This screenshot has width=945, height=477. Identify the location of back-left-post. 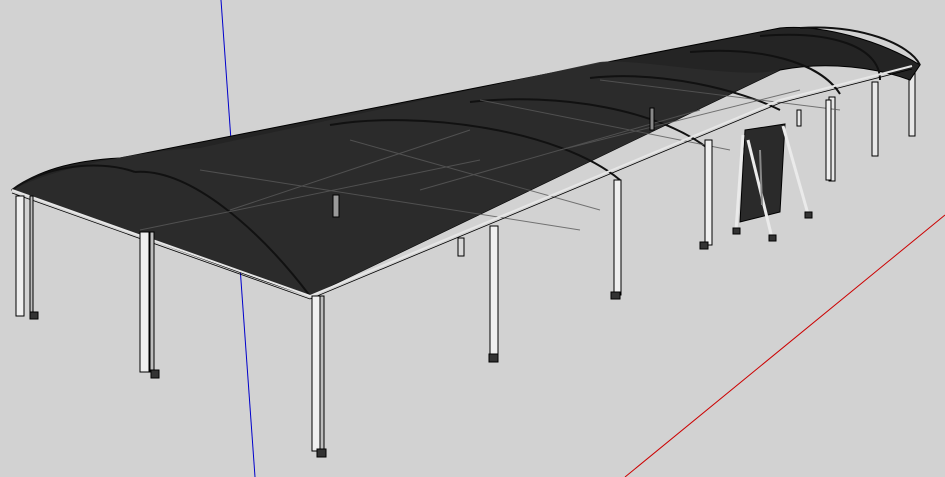
(652, 119).